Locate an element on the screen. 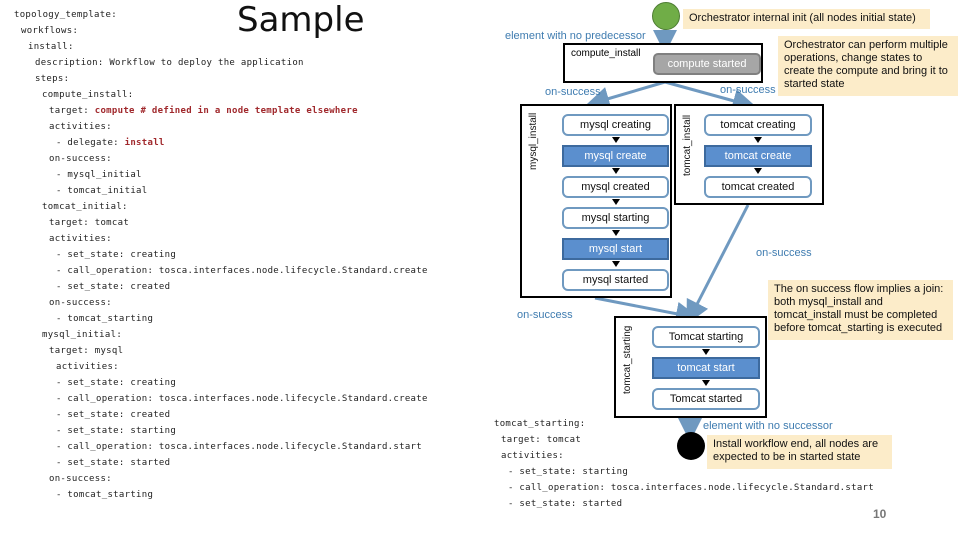 Image resolution: width=960 pixels, height=540 pixels. label-on-success-left: on-success is located at coordinates (573, 92).